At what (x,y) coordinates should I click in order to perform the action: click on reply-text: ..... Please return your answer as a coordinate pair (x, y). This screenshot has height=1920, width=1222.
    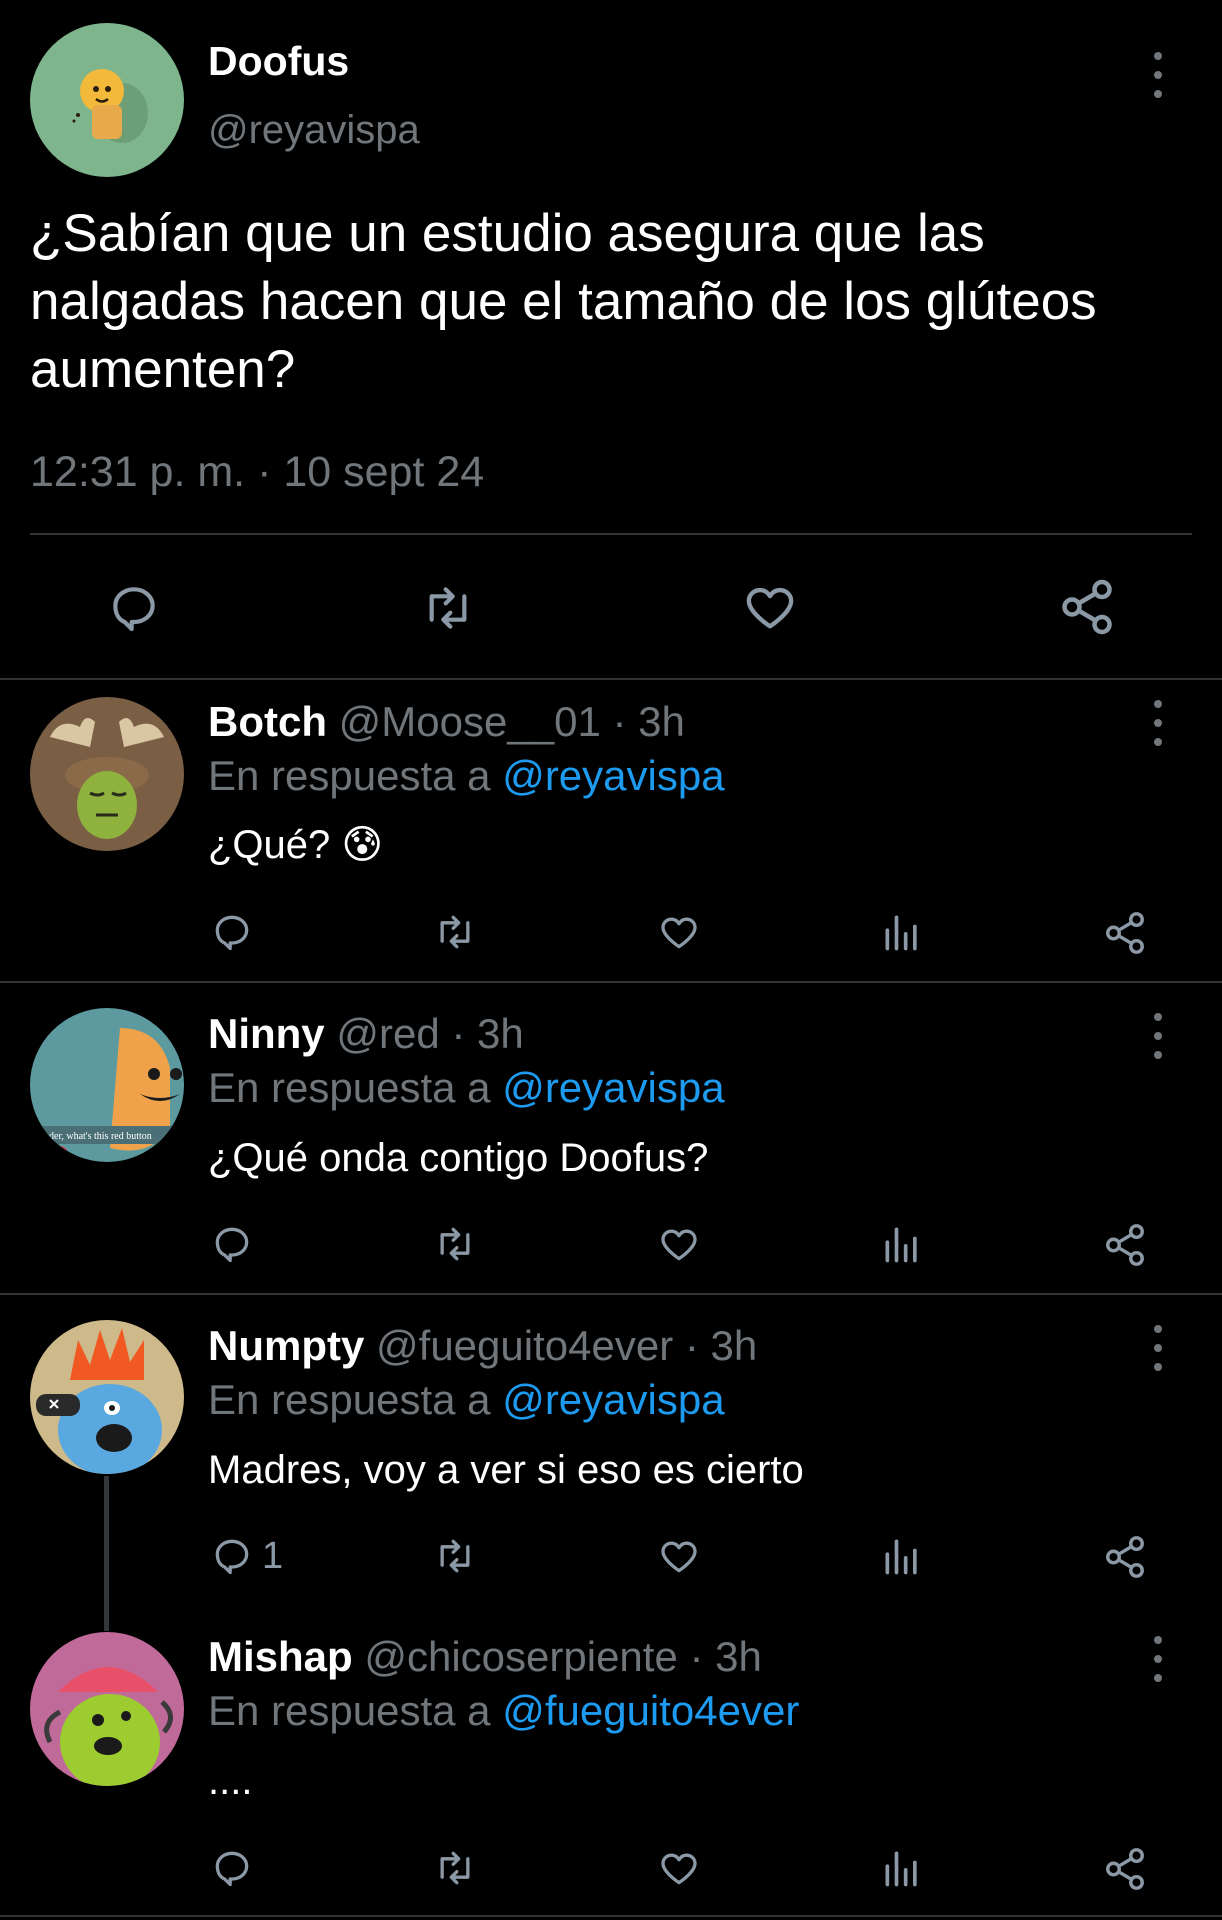
    Looking at the image, I should click on (230, 1781).